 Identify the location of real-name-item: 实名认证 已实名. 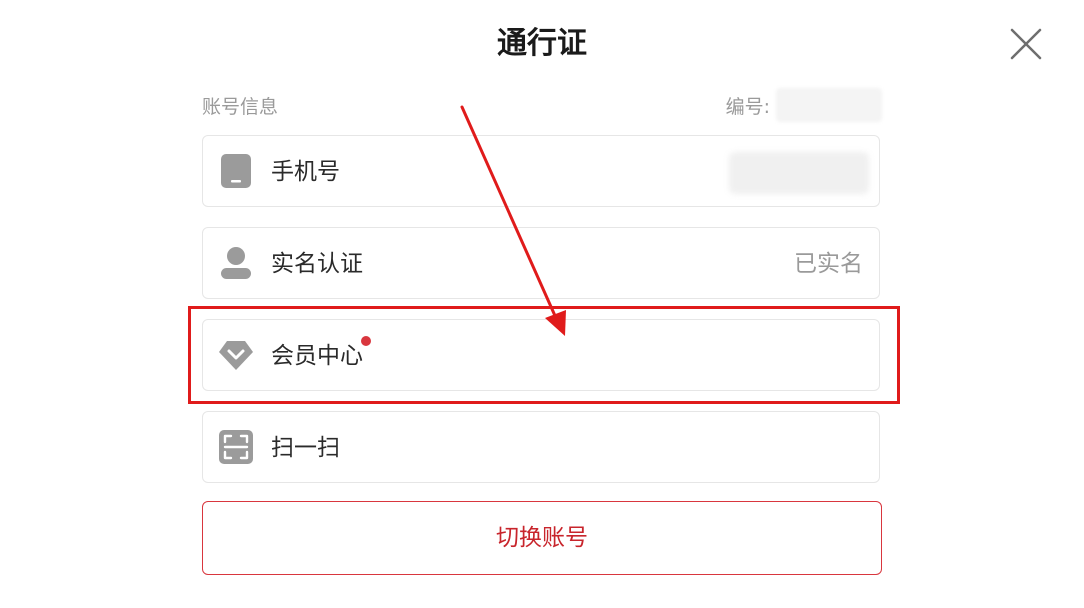
(541, 263).